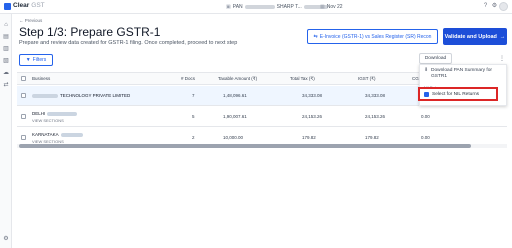  Describe the element at coordinates (235, 95) in the screenshot. I see `taxable-amount: 1,48,096.61` at that location.